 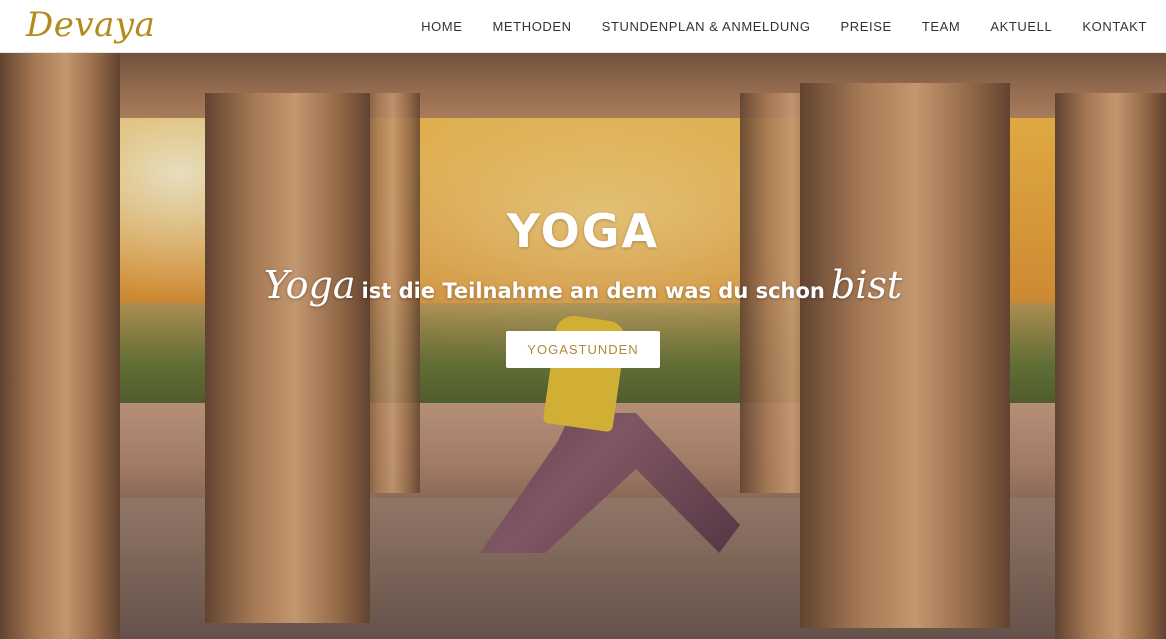 What do you see at coordinates (531, 26) in the screenshot?
I see `nav-item-methoden: METHODEN` at bounding box center [531, 26].